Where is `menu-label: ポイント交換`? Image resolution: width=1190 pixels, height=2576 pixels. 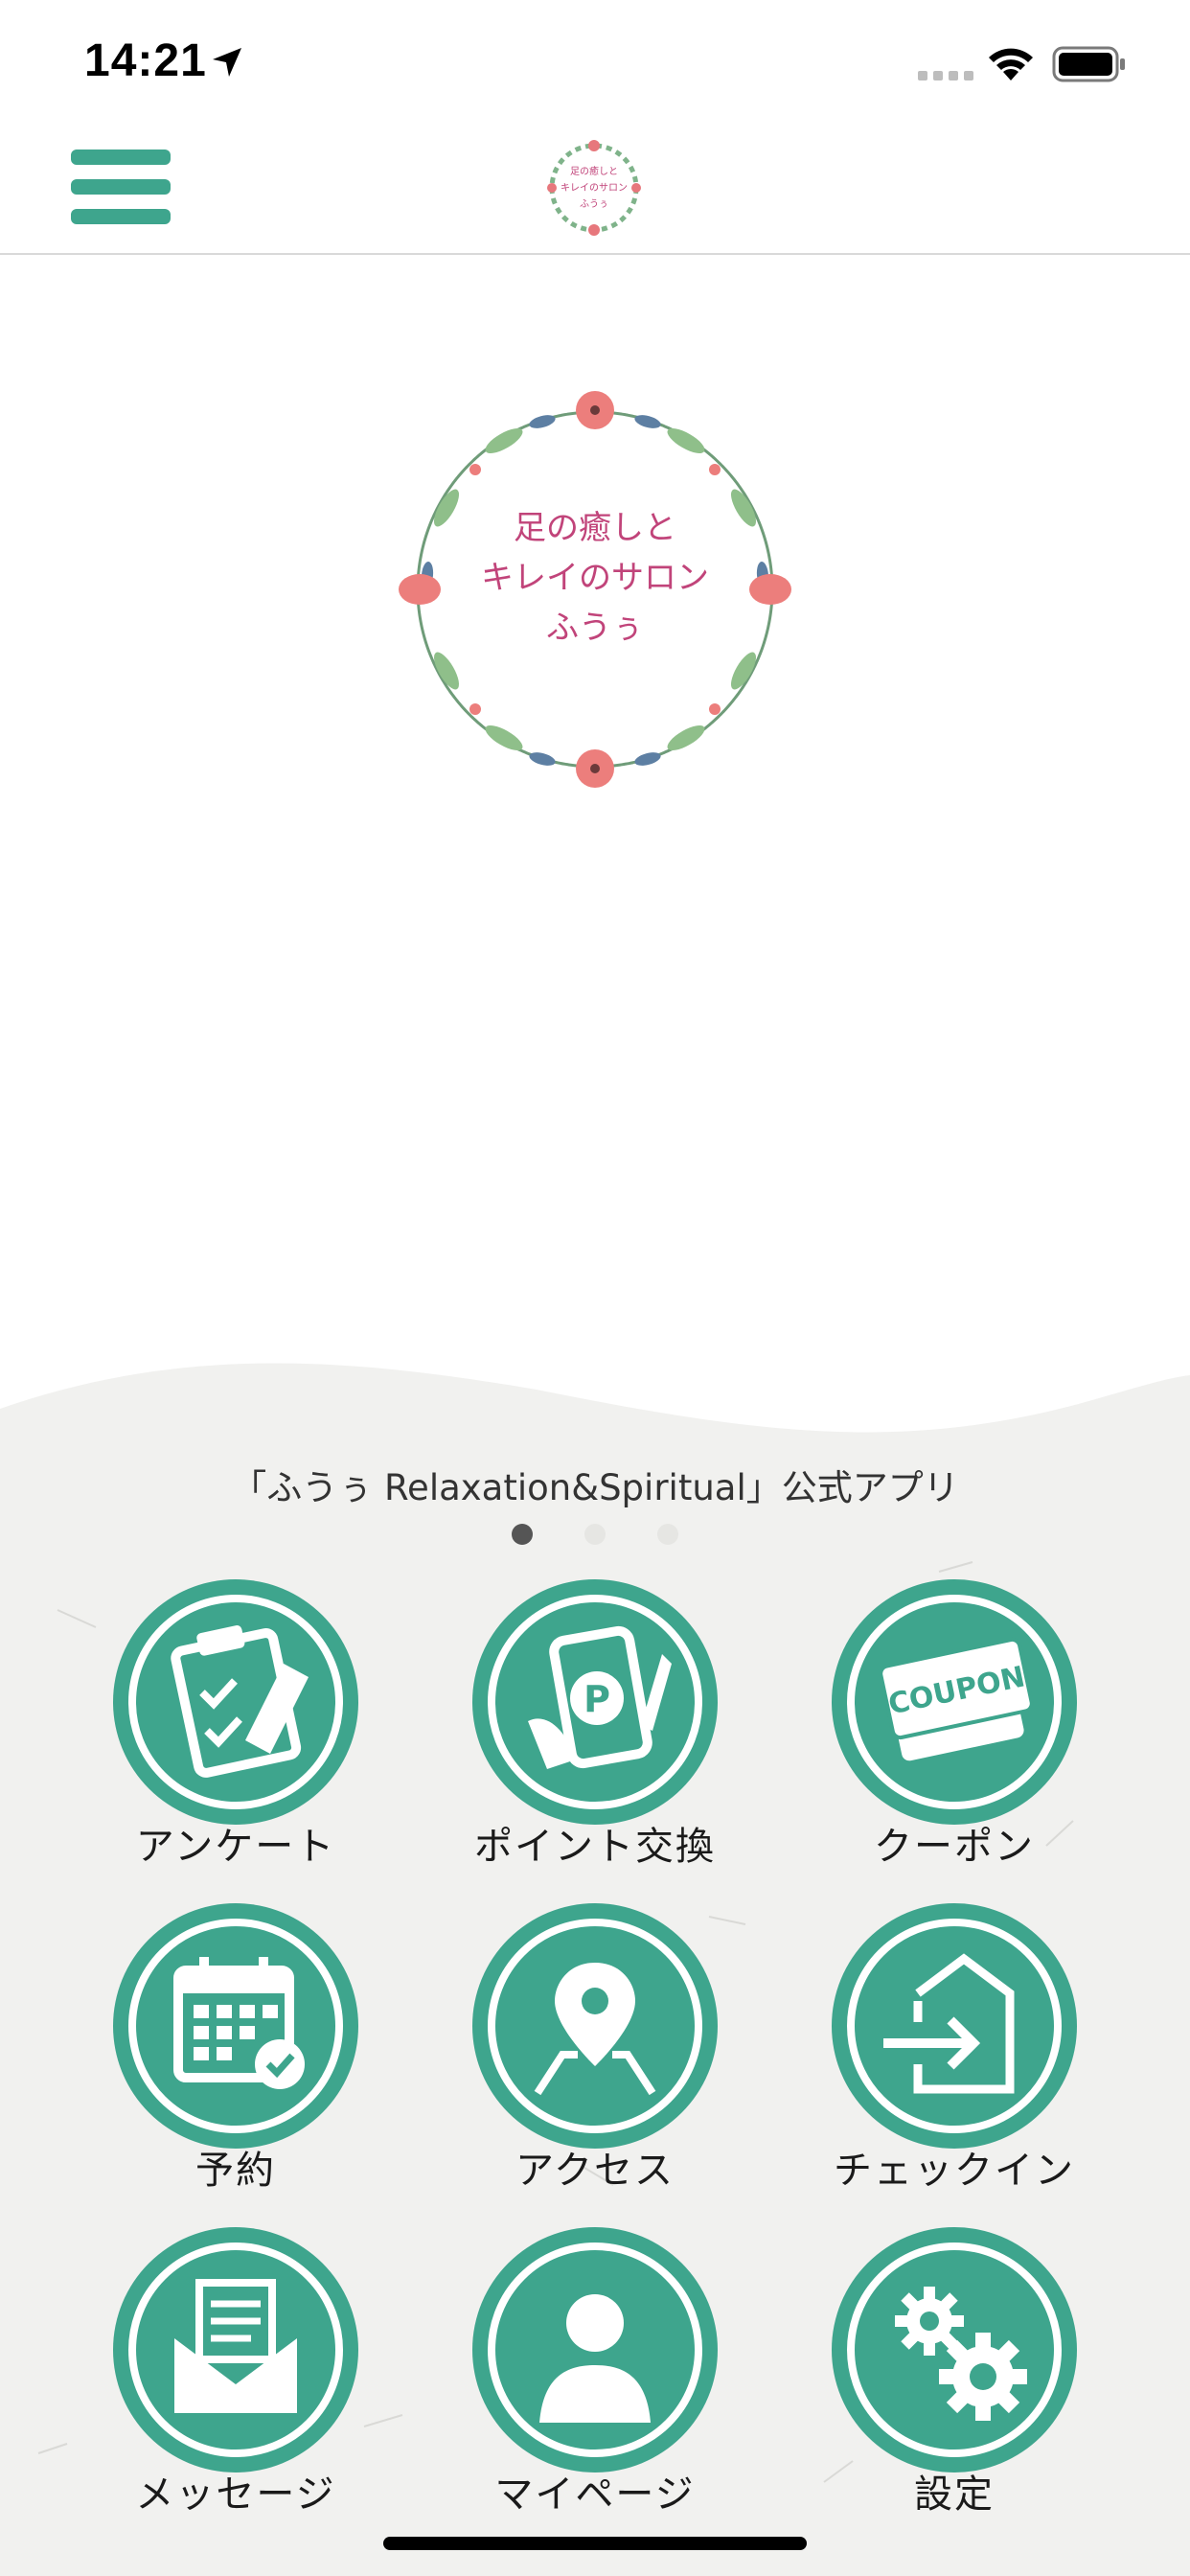
menu-label: ポイント交換 is located at coordinates (595, 1847).